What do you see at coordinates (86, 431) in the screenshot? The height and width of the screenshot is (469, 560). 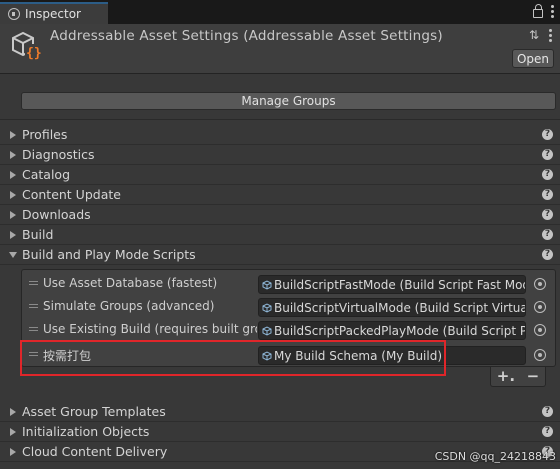 I see `foldout-label: Initialization Objects` at bounding box center [86, 431].